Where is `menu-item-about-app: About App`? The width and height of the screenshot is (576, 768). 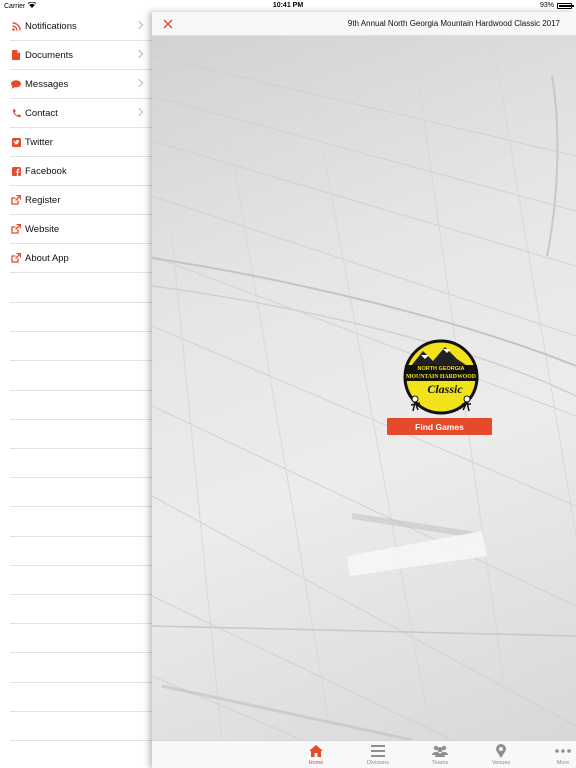 menu-item-about-app: About App is located at coordinates (81, 258).